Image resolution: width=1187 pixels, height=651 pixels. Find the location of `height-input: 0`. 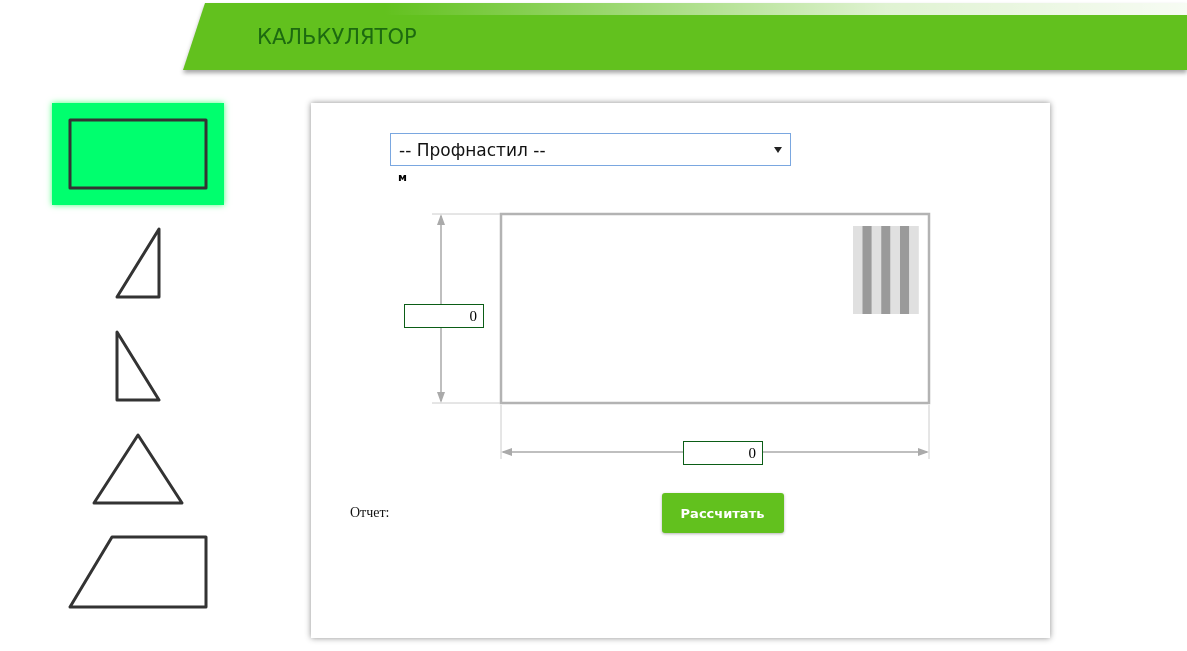

height-input: 0 is located at coordinates (444, 316).